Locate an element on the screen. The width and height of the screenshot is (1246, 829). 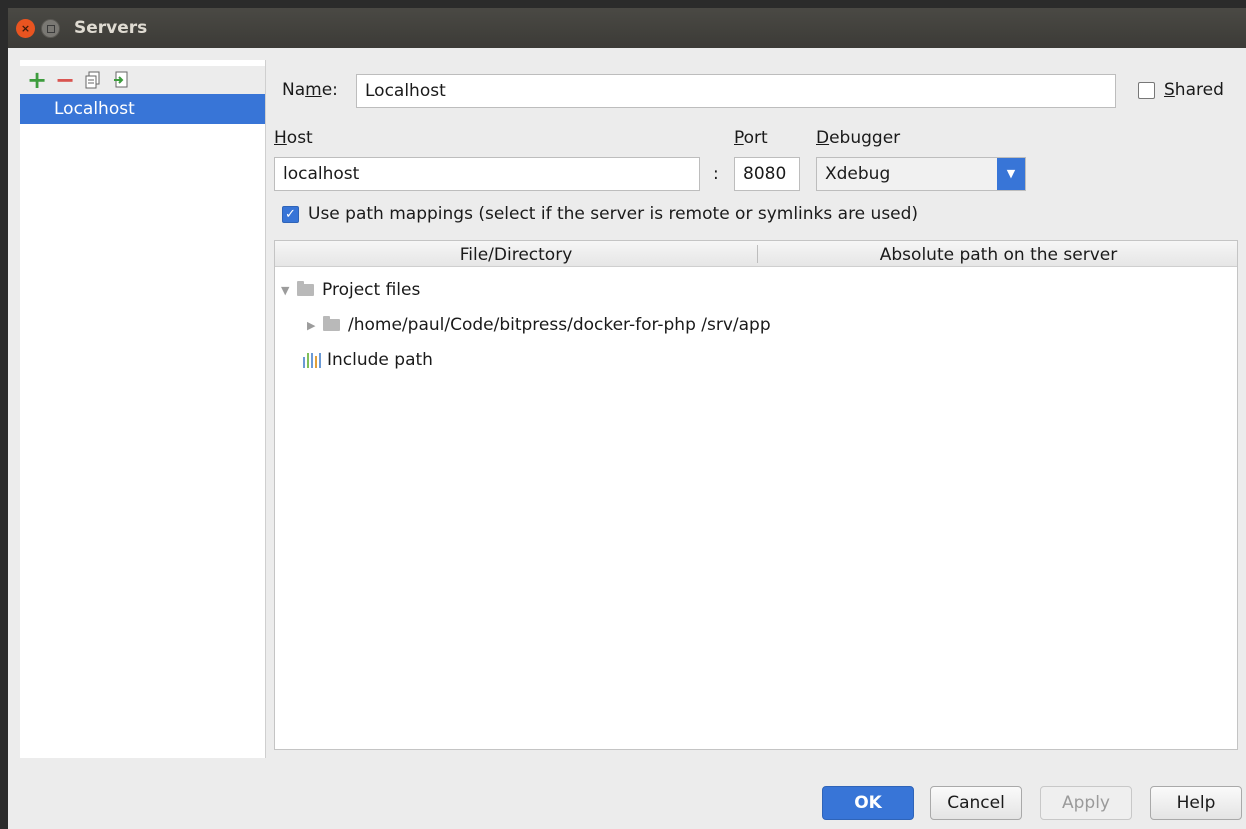
expand-down-icon: ▼ is located at coordinates (289, 290).